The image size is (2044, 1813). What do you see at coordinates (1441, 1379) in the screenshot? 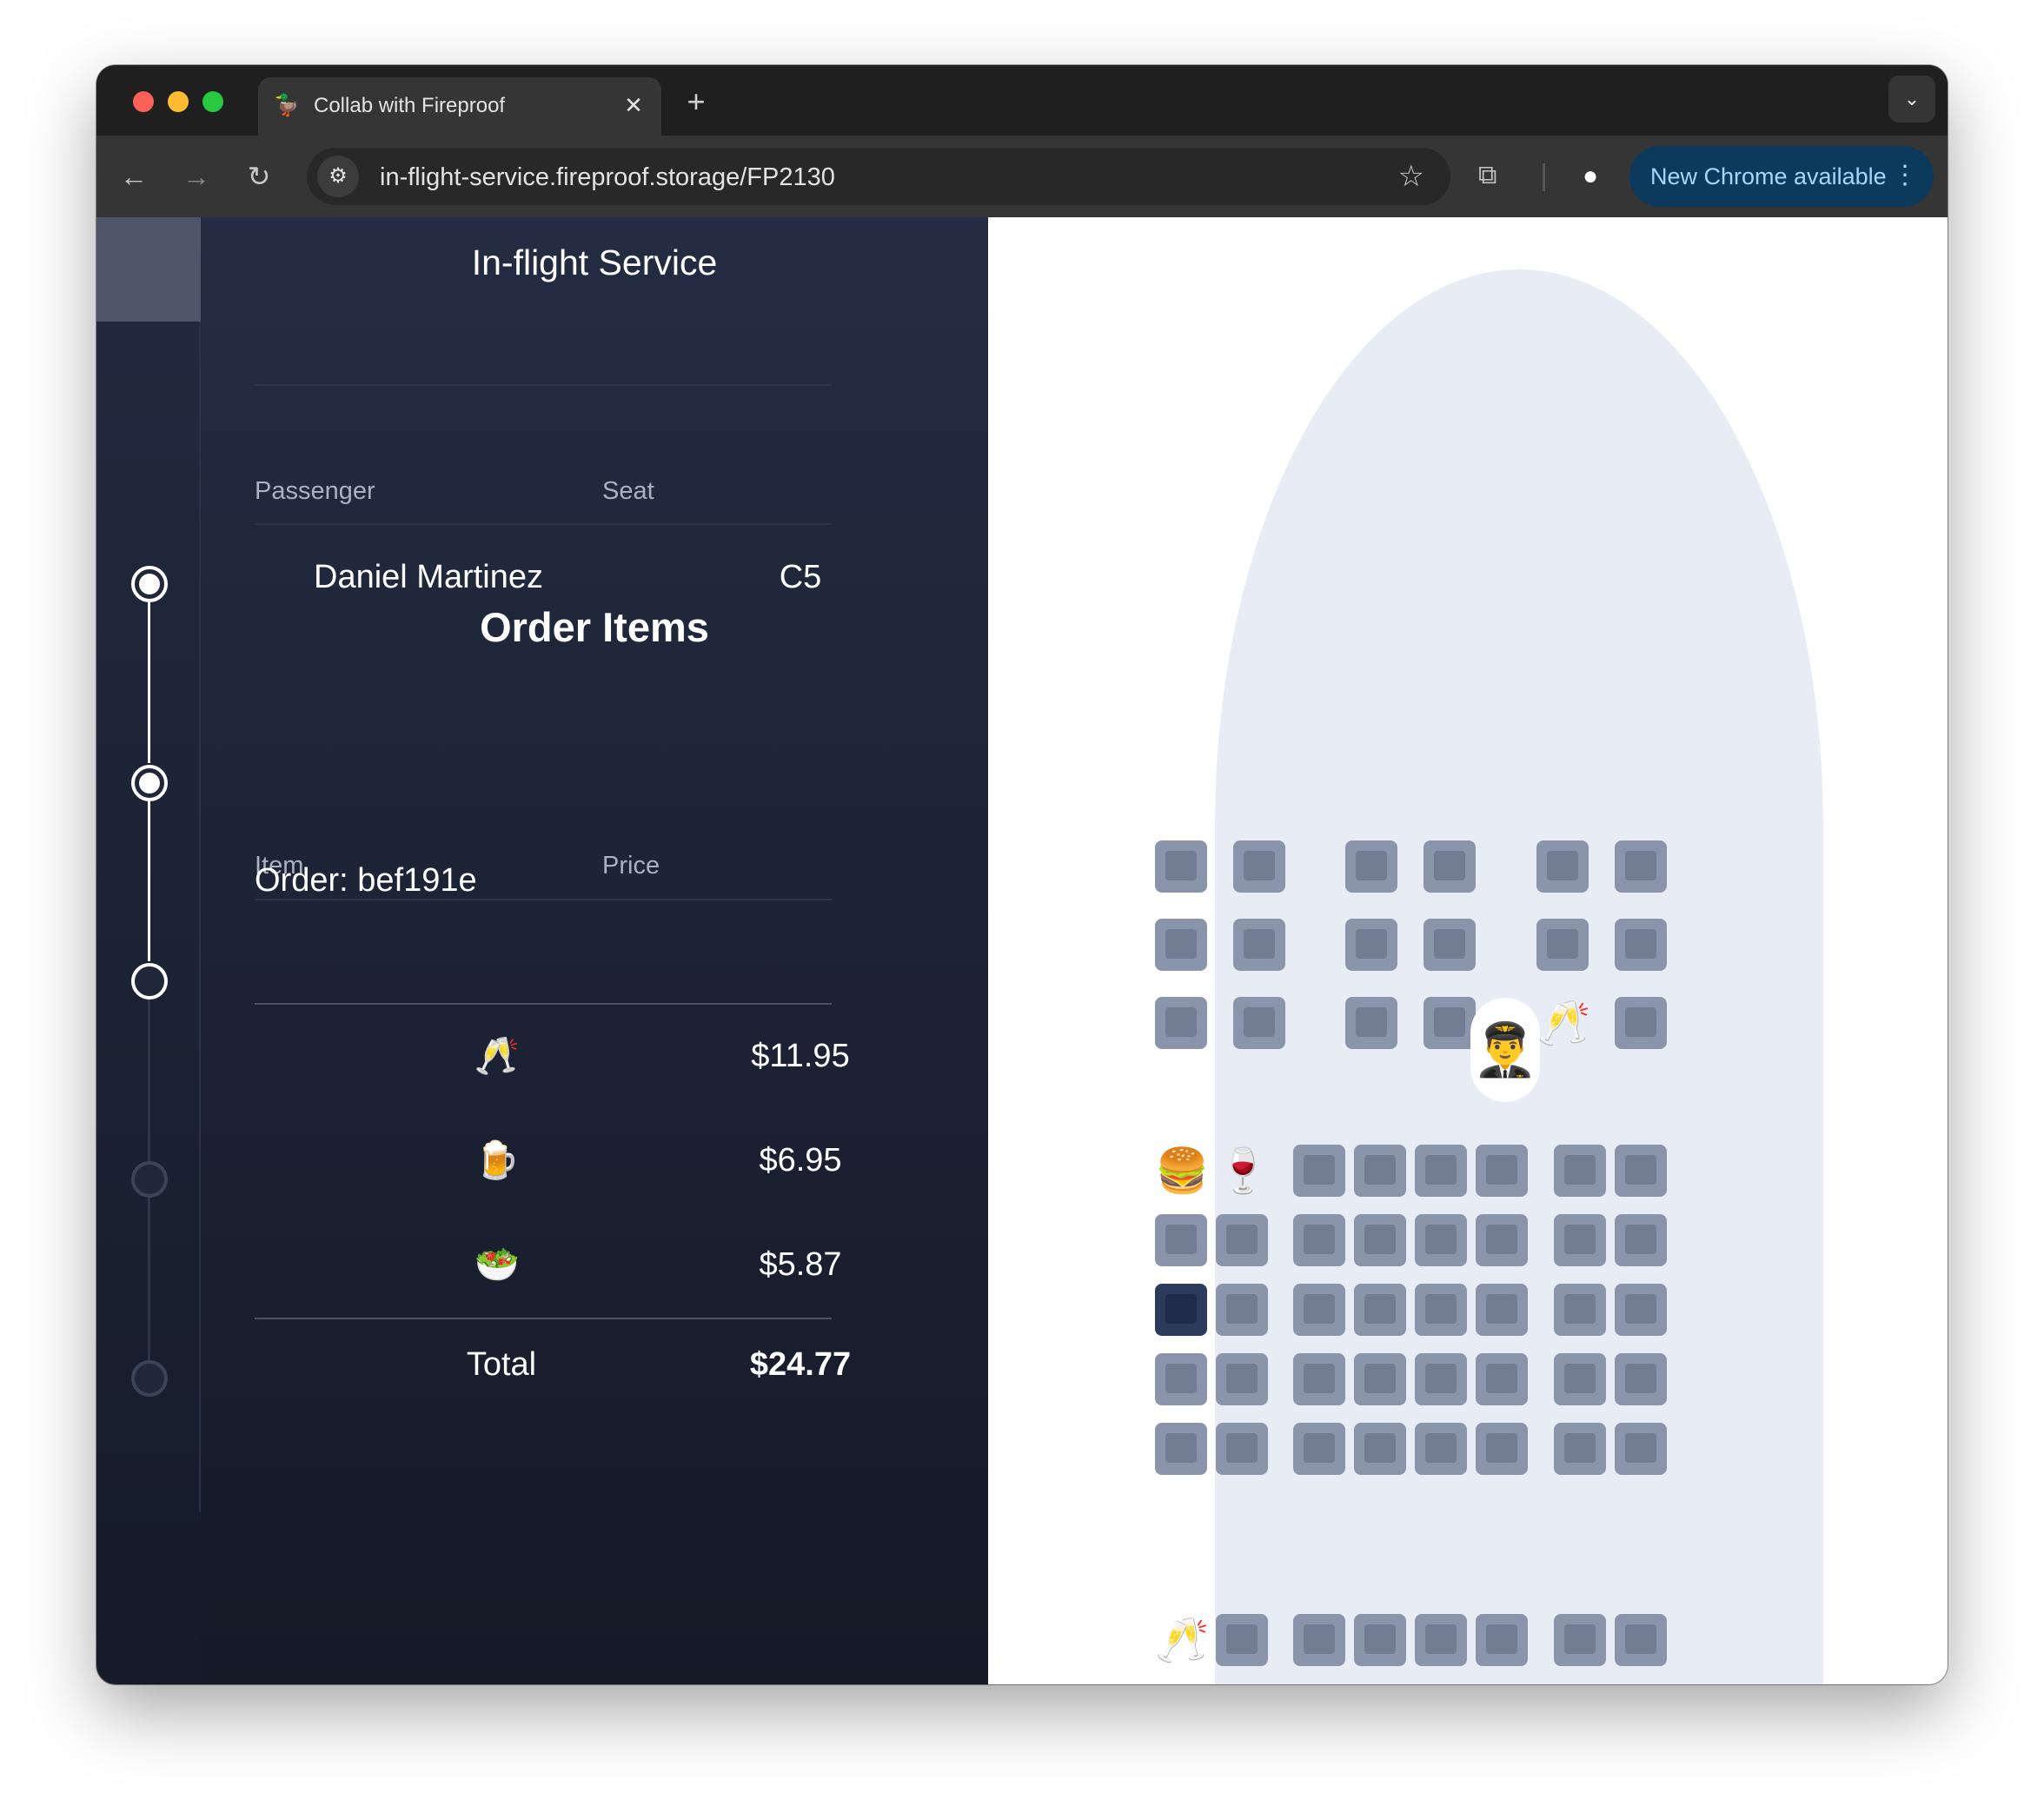
I see `seat-economy-r4-c5` at bounding box center [1441, 1379].